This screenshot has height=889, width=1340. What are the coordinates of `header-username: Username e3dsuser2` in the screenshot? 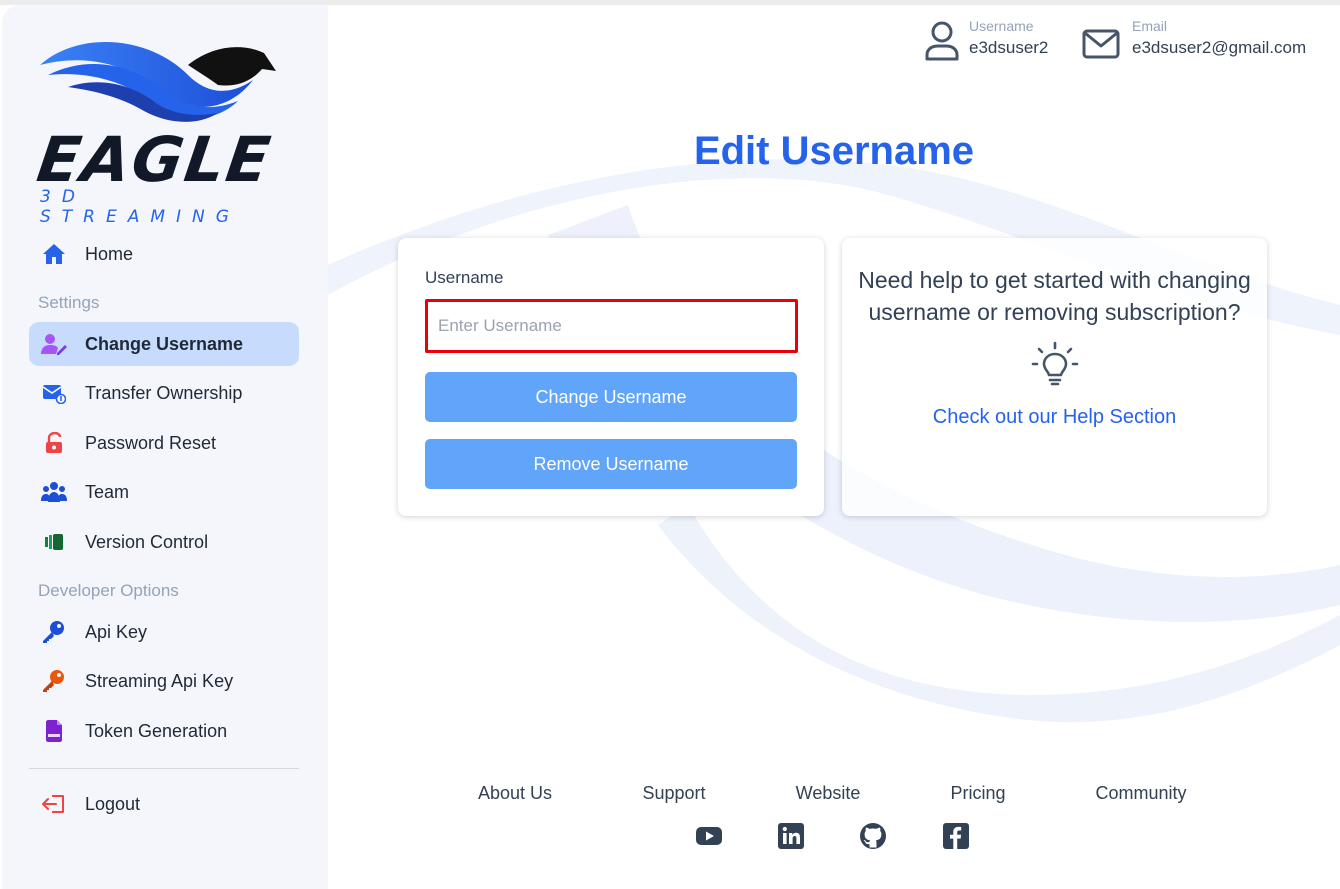 It's located at (986, 39).